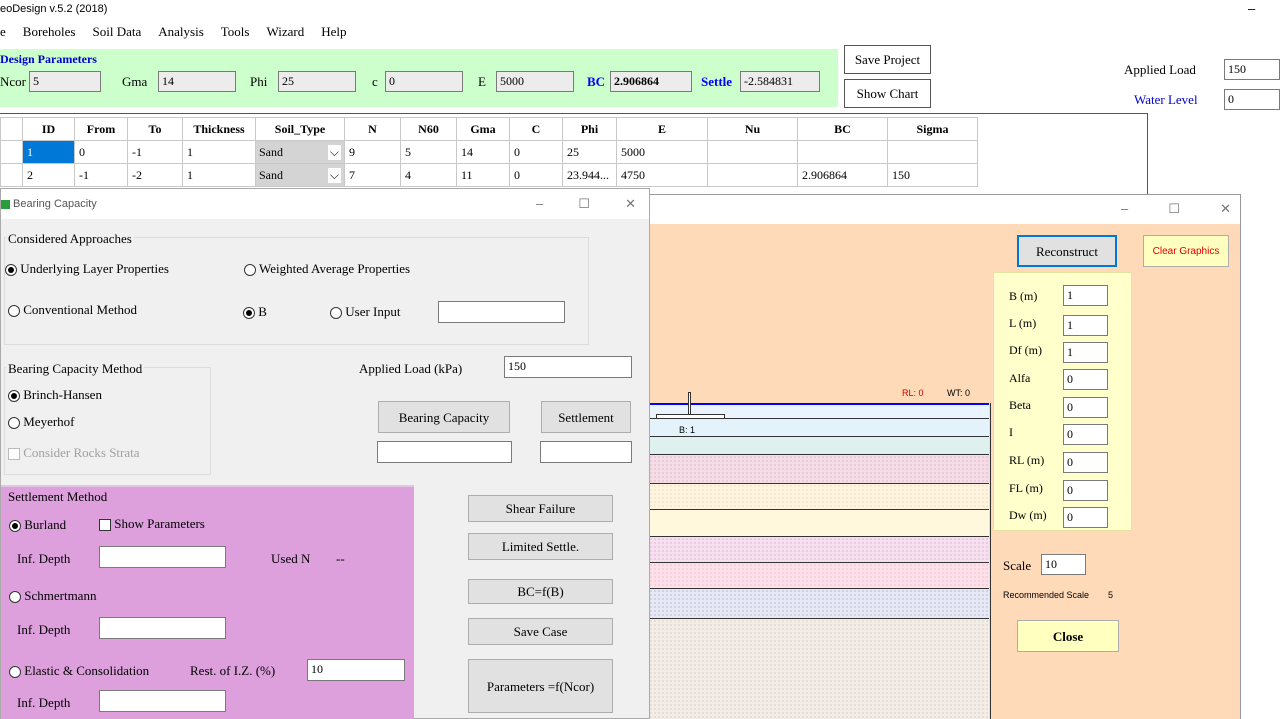  I want to click on consider-rocks-checkbox: Consider Rocks Strata, so click(74, 453).